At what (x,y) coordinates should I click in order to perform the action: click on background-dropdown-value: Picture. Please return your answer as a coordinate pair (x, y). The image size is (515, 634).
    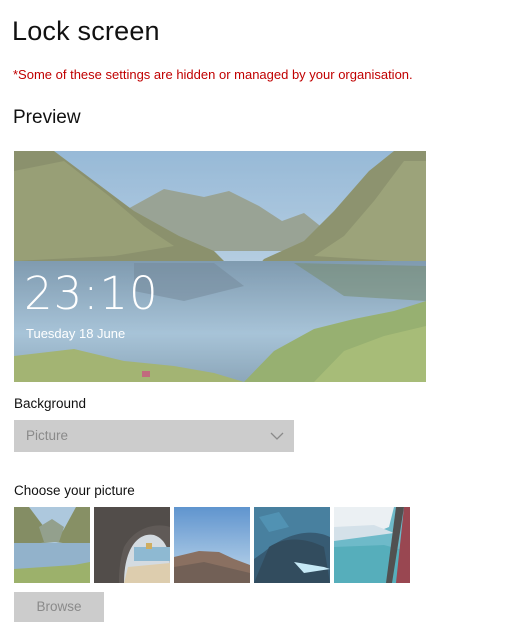
    Looking at the image, I should click on (47, 435).